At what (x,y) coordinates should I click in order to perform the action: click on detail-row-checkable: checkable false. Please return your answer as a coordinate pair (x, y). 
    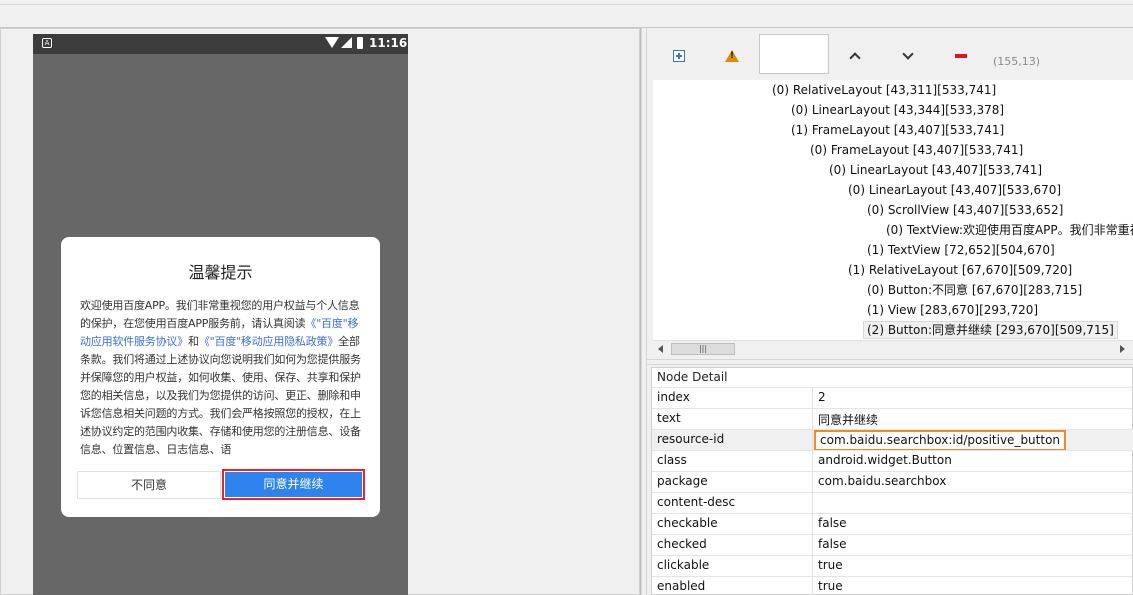
    Looking at the image, I should click on (892, 524).